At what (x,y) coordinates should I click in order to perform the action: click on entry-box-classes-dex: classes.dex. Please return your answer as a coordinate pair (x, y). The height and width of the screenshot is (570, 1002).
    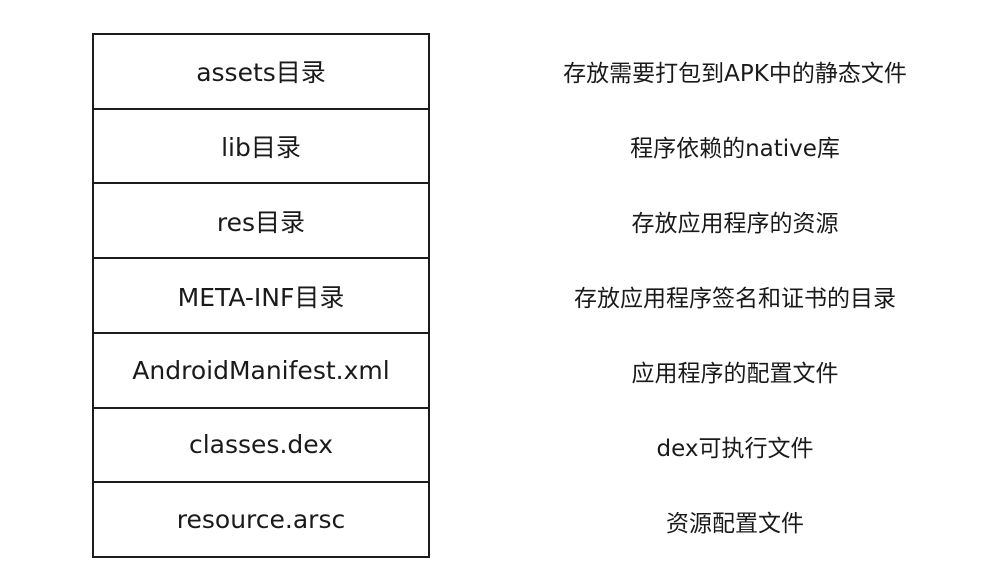
    Looking at the image, I should click on (261, 446).